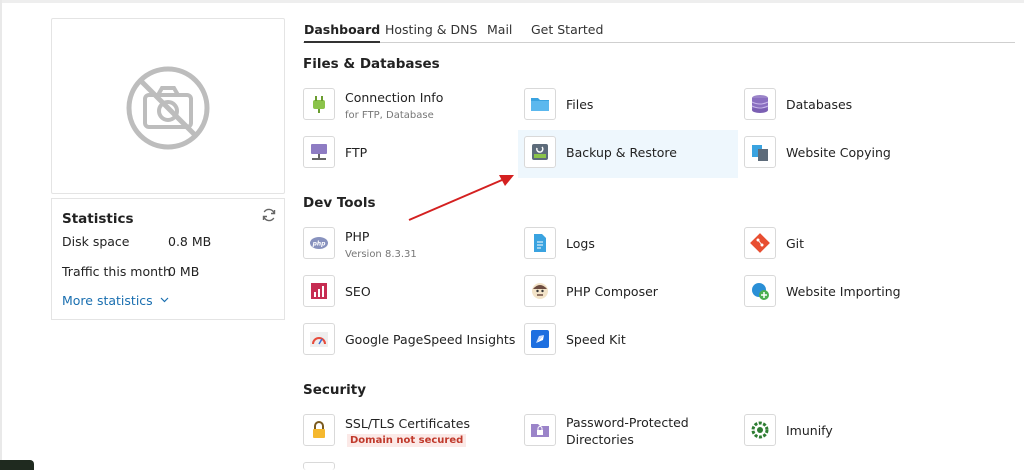 This screenshot has width=1024, height=470. I want to click on tool-speed-kit: Speed Kit, so click(624, 343).